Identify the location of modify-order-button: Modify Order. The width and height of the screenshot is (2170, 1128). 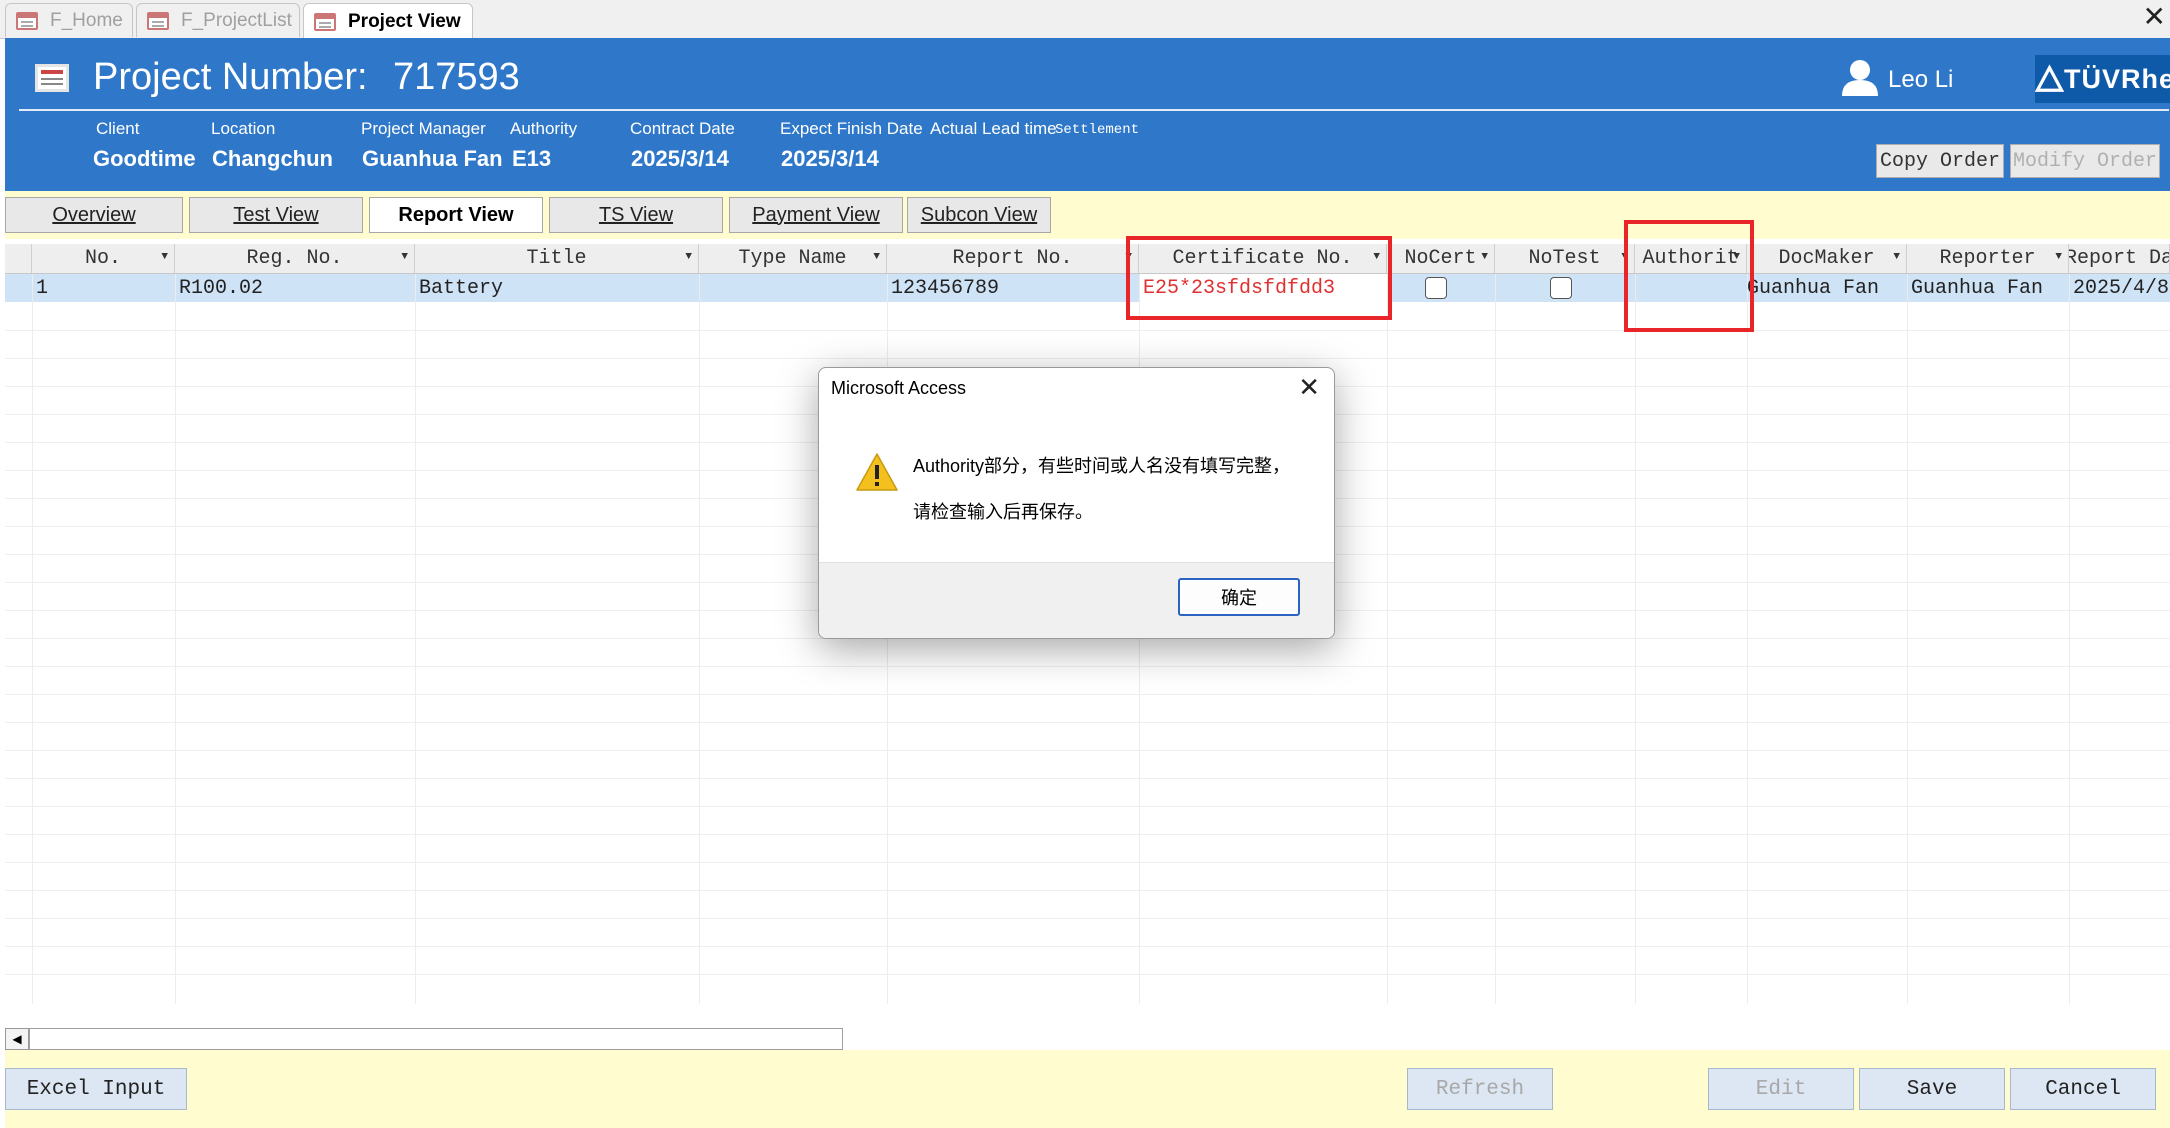
(2085, 161).